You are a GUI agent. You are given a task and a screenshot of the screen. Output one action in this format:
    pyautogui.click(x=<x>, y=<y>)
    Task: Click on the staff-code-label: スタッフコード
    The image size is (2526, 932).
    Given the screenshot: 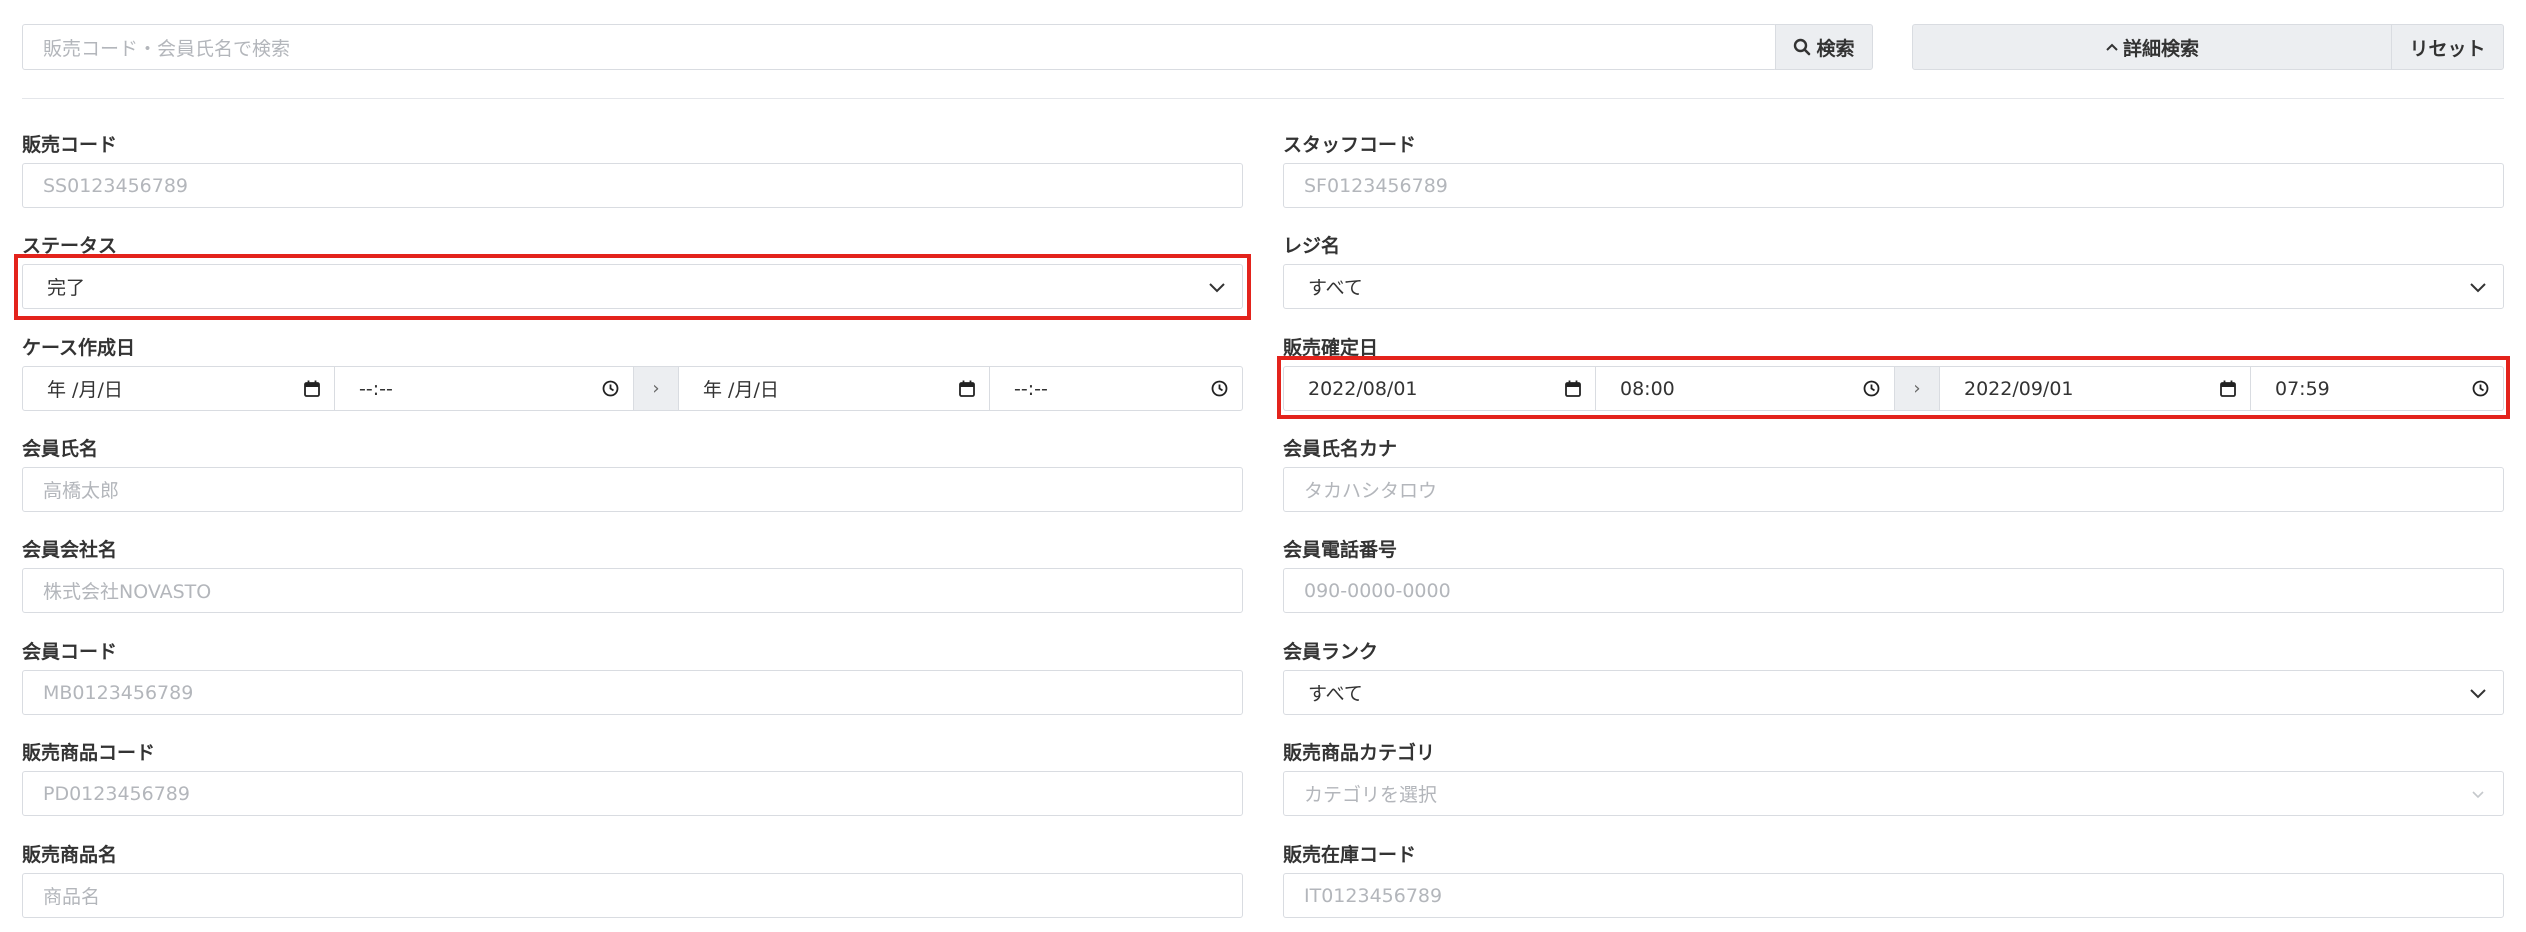 What is the action you would take?
    pyautogui.click(x=1350, y=145)
    